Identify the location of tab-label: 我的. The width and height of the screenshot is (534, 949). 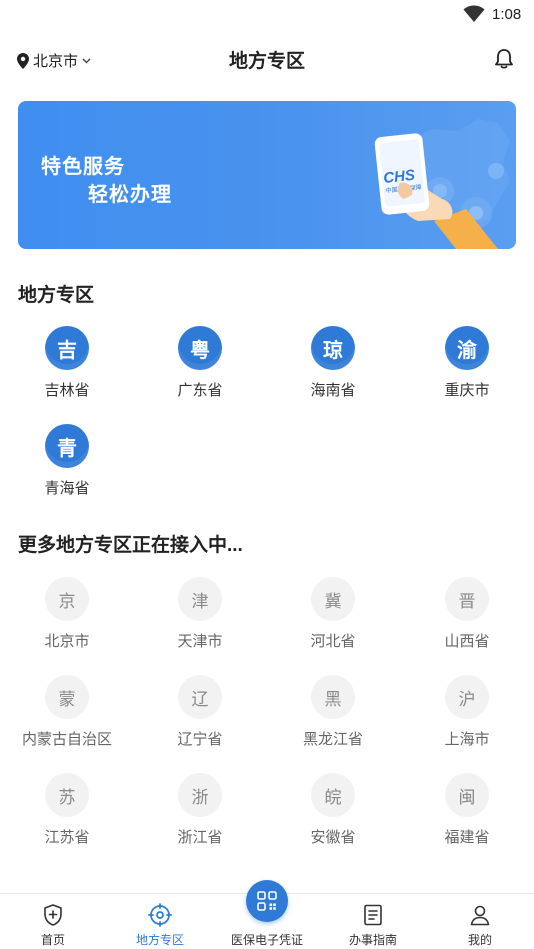
(479, 940).